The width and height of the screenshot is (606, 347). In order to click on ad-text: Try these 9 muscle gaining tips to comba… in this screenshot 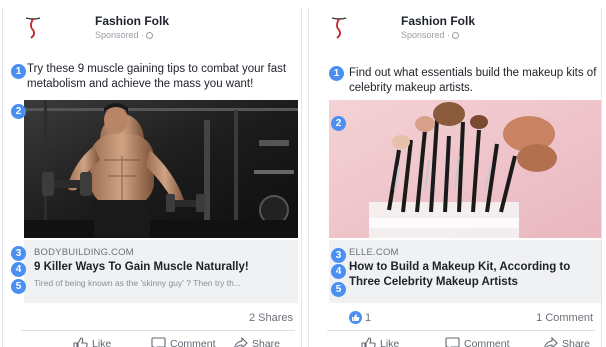, I will do `click(157, 76)`.